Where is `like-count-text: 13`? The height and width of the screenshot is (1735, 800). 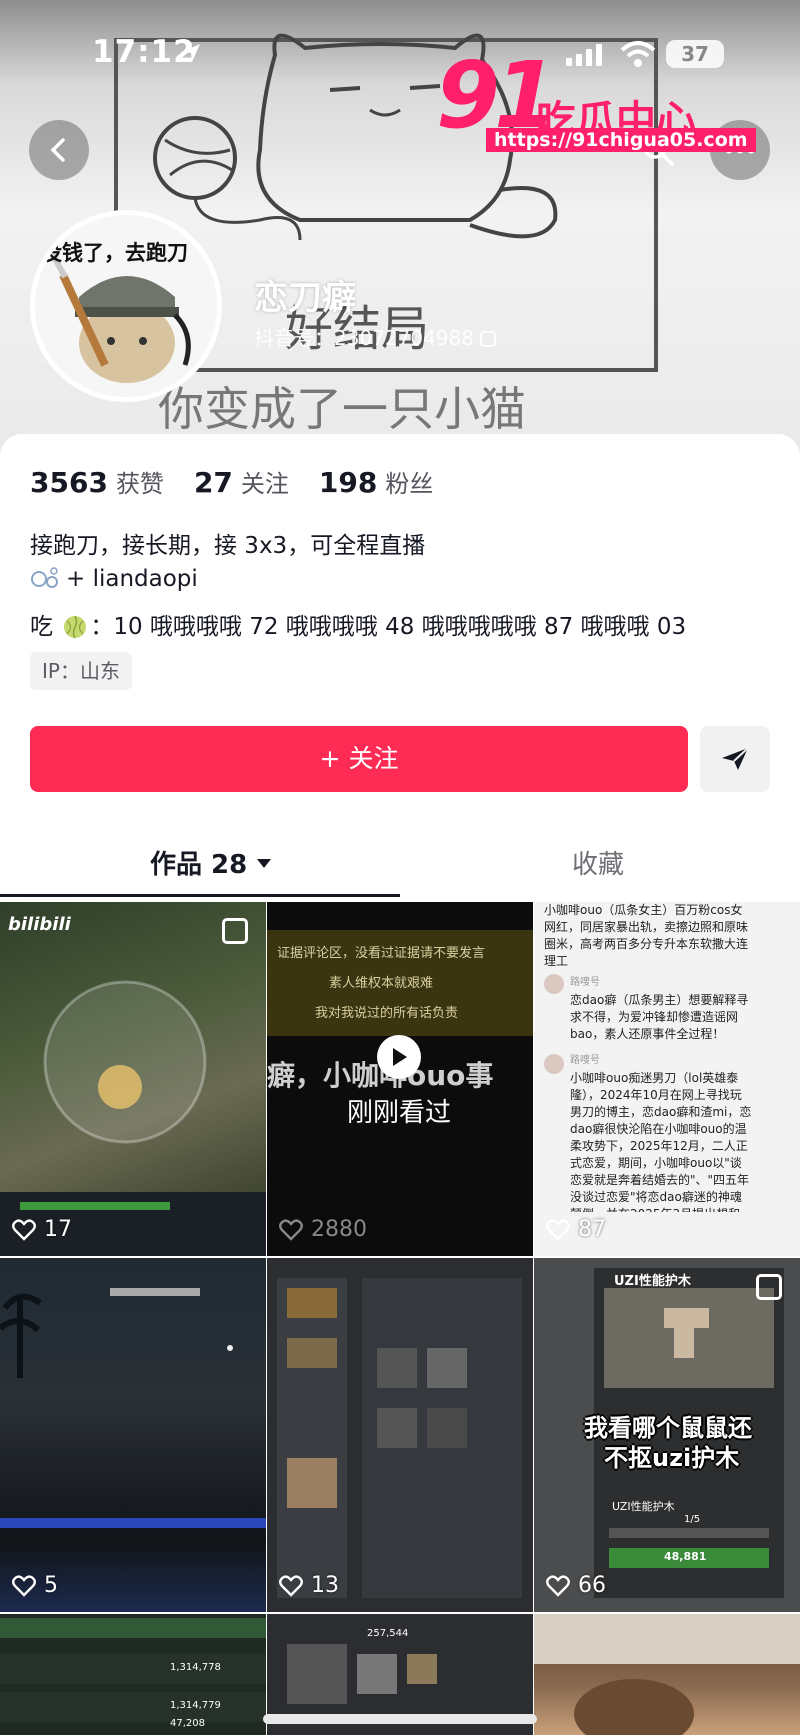
like-count-text: 13 is located at coordinates (325, 1585).